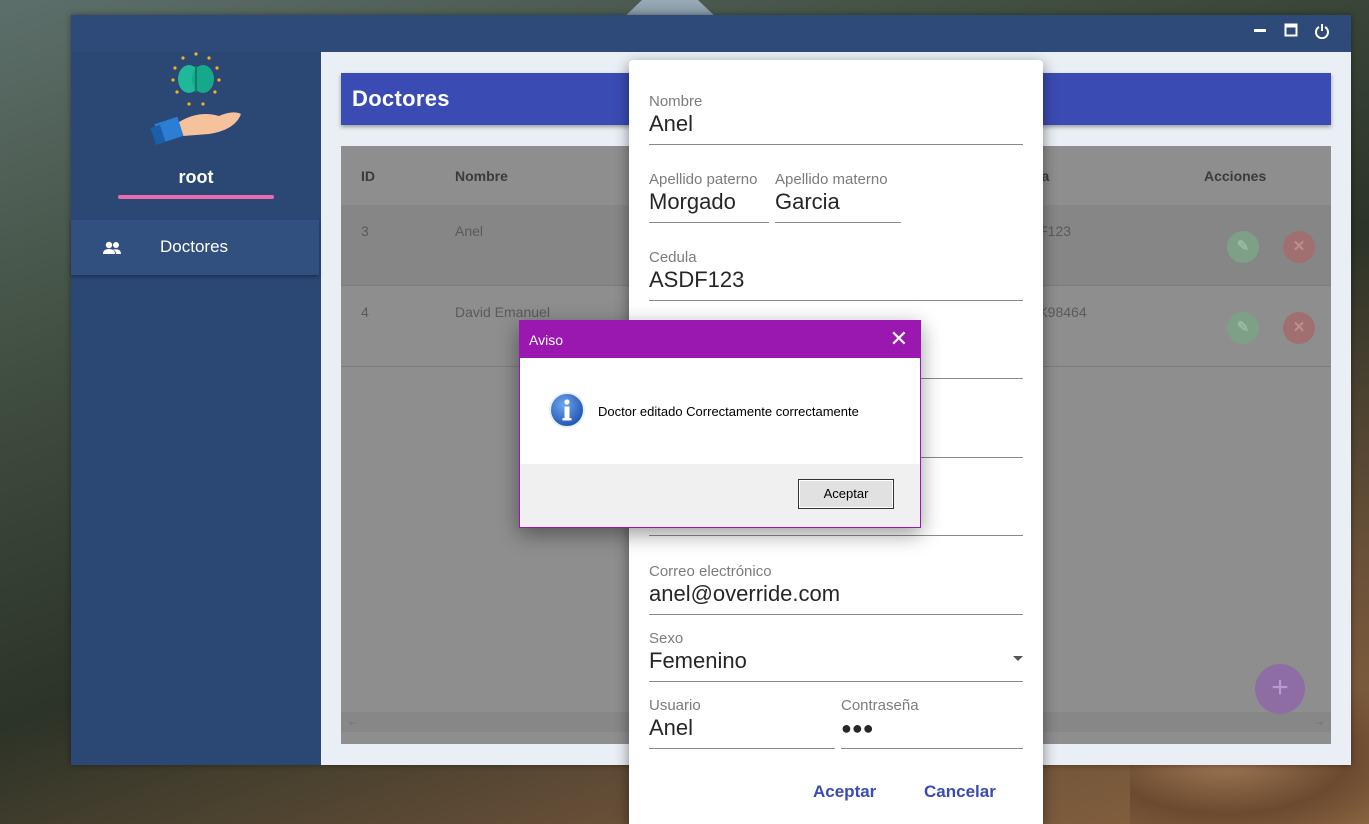 This screenshot has width=1369, height=824. What do you see at coordinates (836, 661) in the screenshot?
I see `sexo-value: Femenino` at bounding box center [836, 661].